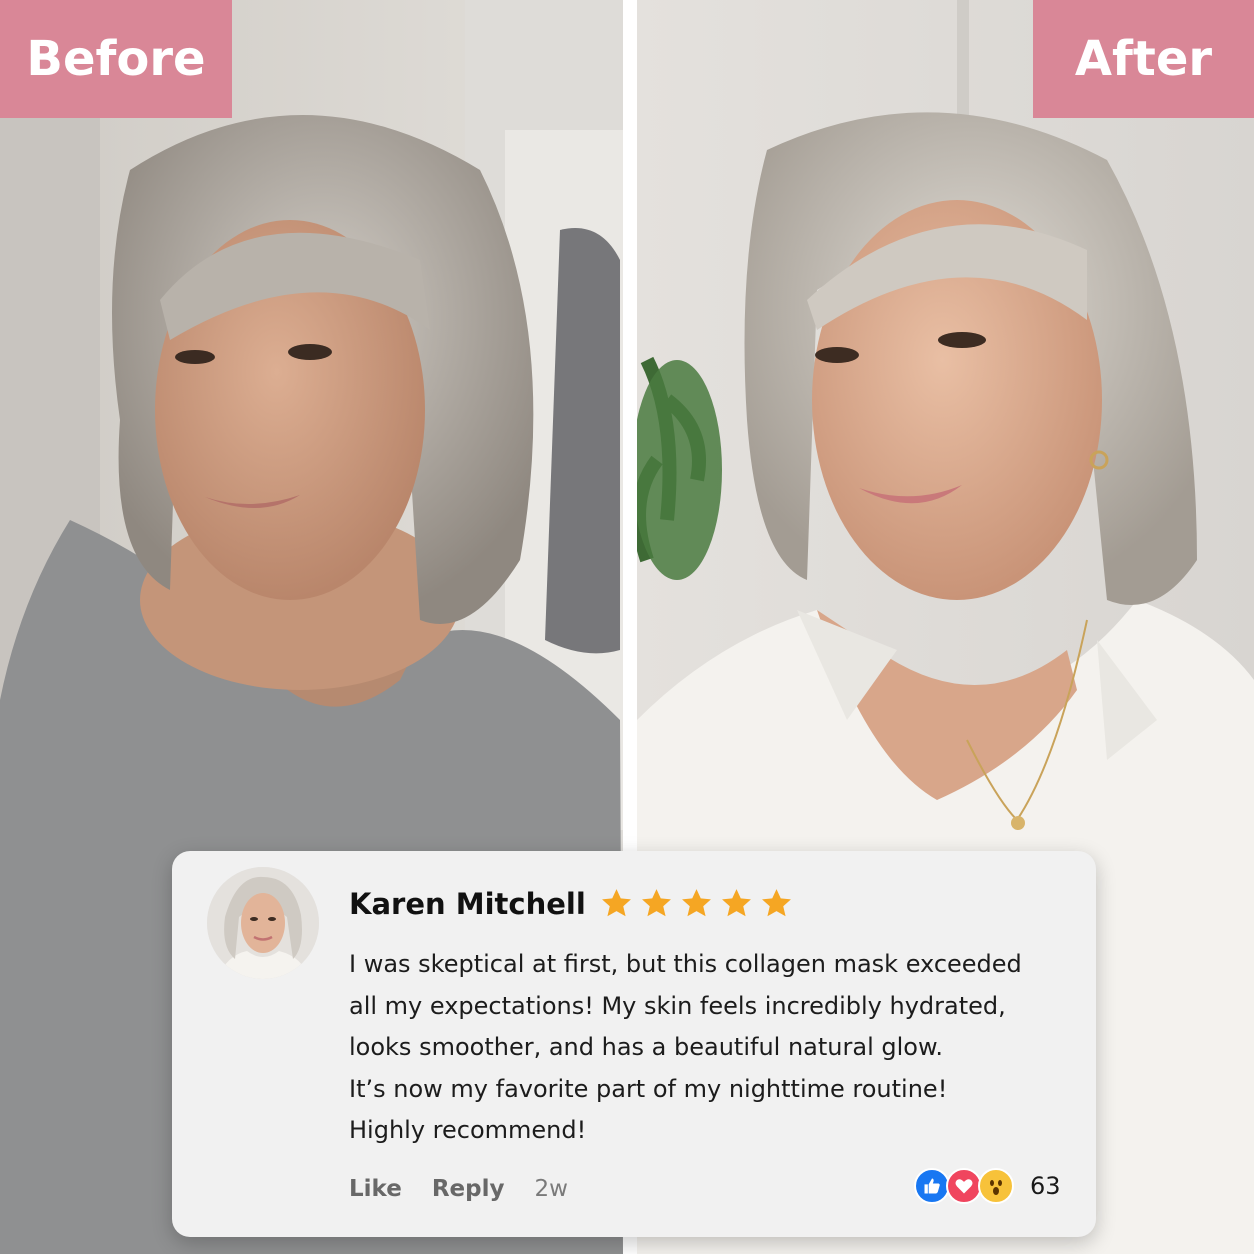  I want to click on reviewer-name: Karen Mitchell, so click(467, 904).